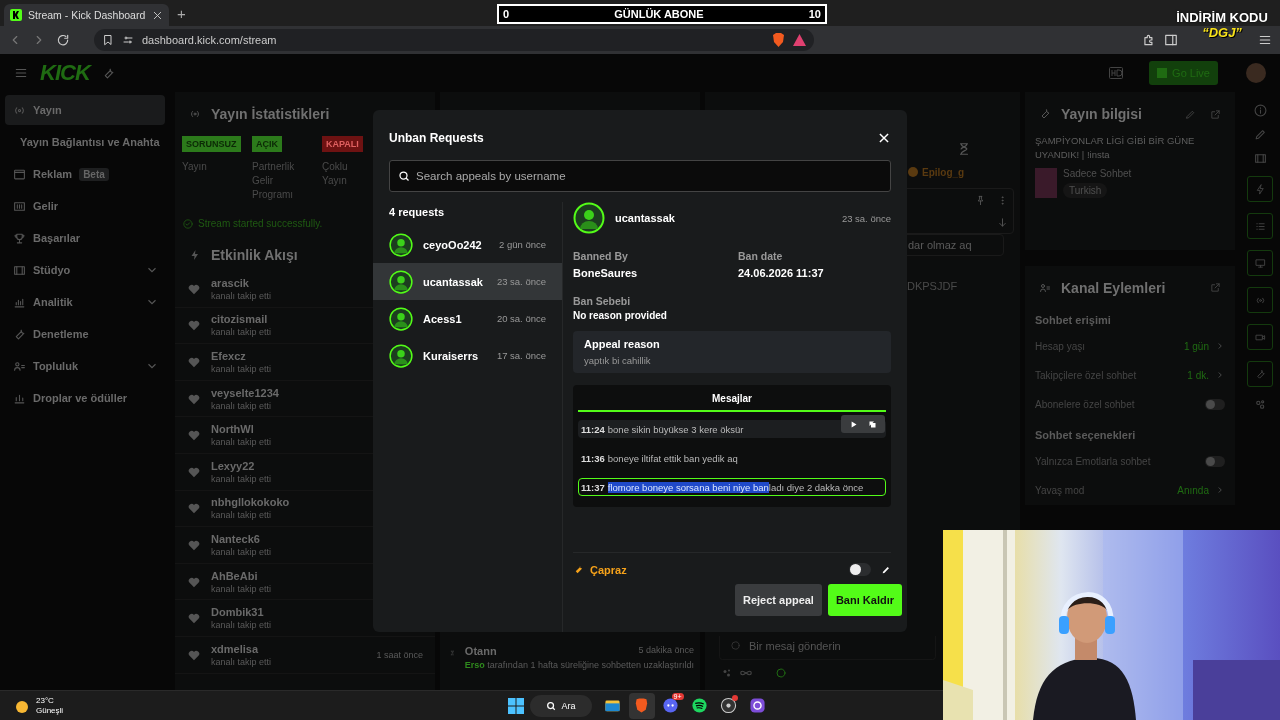 This screenshot has width=1280, height=720. What do you see at coordinates (195, 255) in the screenshot?
I see `bolt-icon` at bounding box center [195, 255].